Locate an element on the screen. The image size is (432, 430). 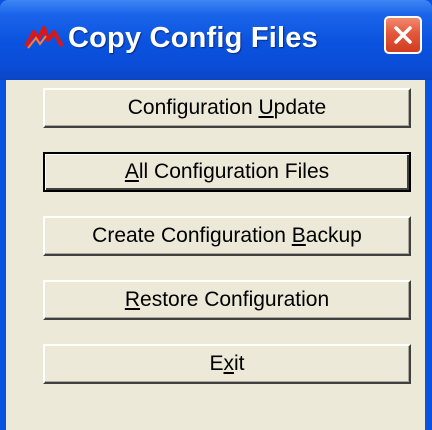
access-key: R is located at coordinates (132, 299).